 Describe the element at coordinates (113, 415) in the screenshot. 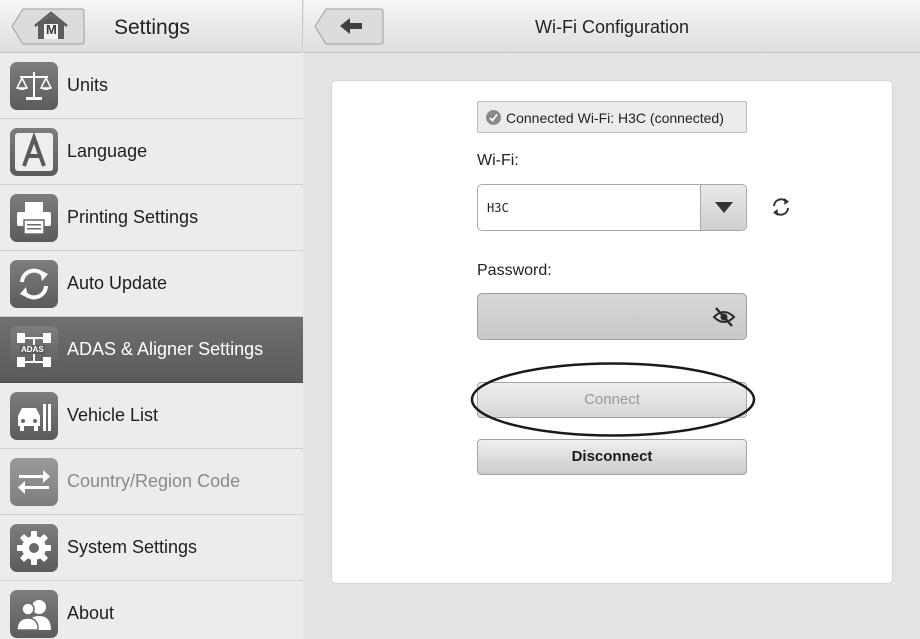

I see `sidebar-item-label: Vehicle List` at that location.